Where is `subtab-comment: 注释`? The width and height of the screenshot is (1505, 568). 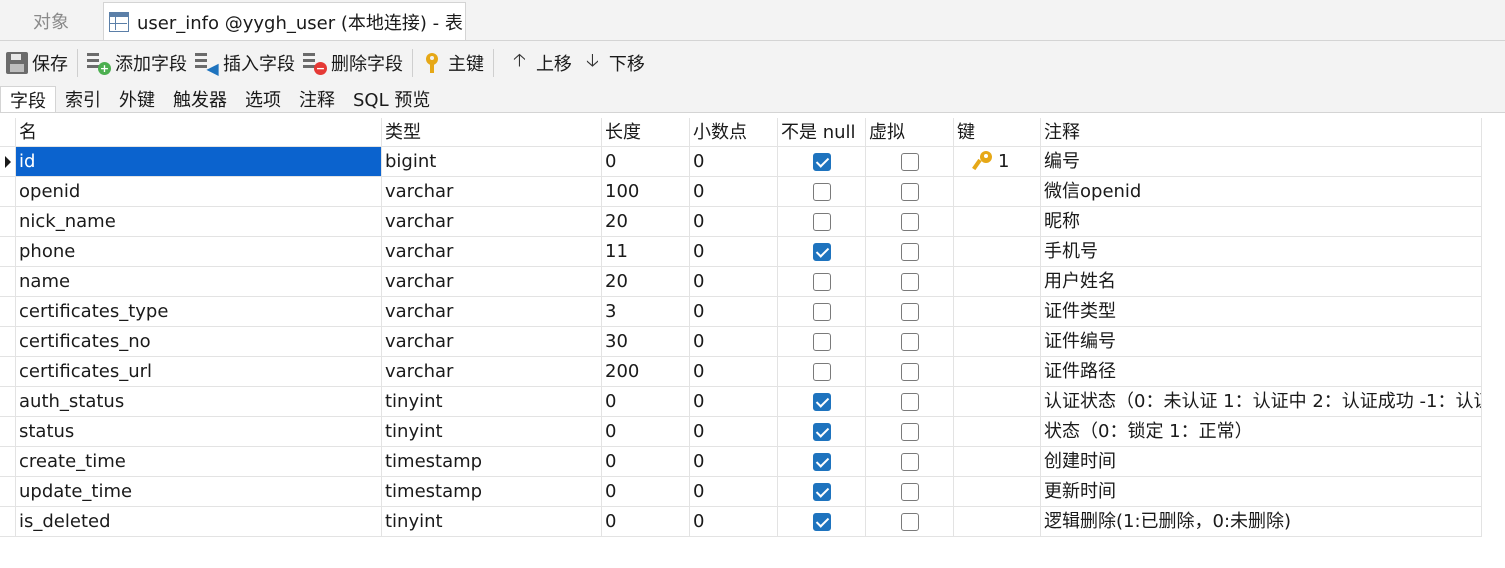 subtab-comment: 注释 is located at coordinates (317, 99).